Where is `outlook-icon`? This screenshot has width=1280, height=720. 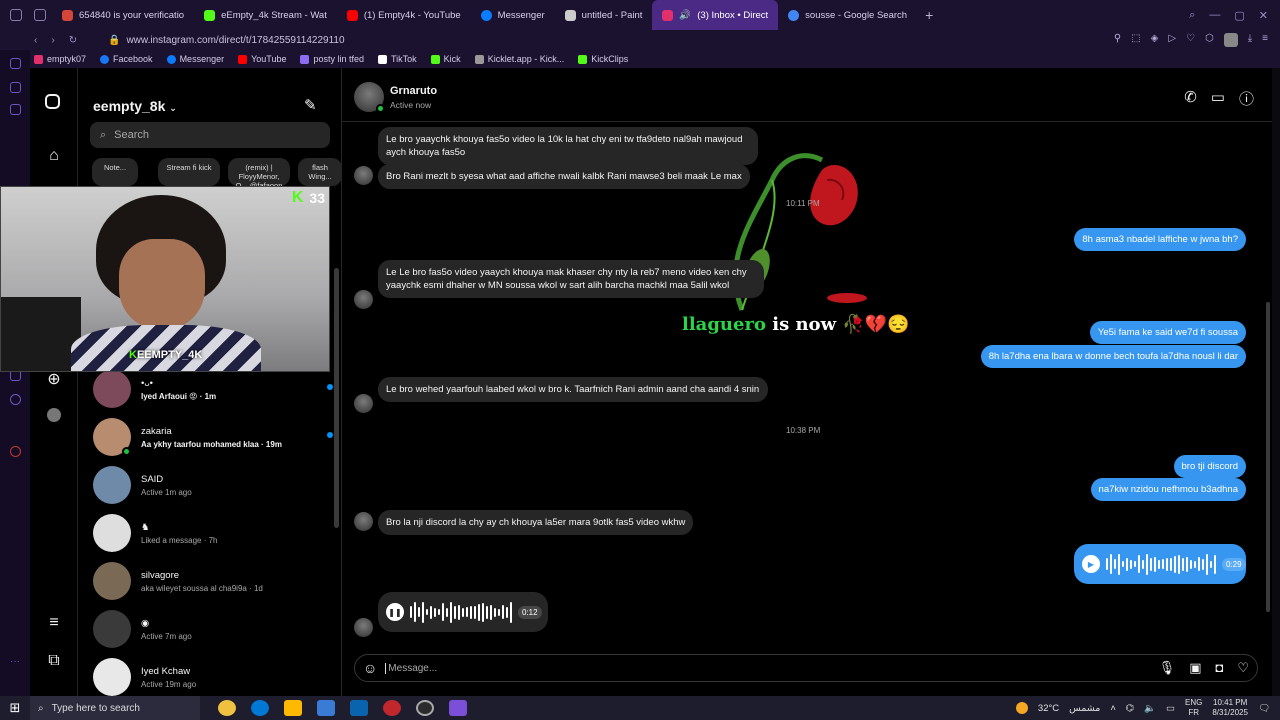 outlook-icon is located at coordinates (359, 708).